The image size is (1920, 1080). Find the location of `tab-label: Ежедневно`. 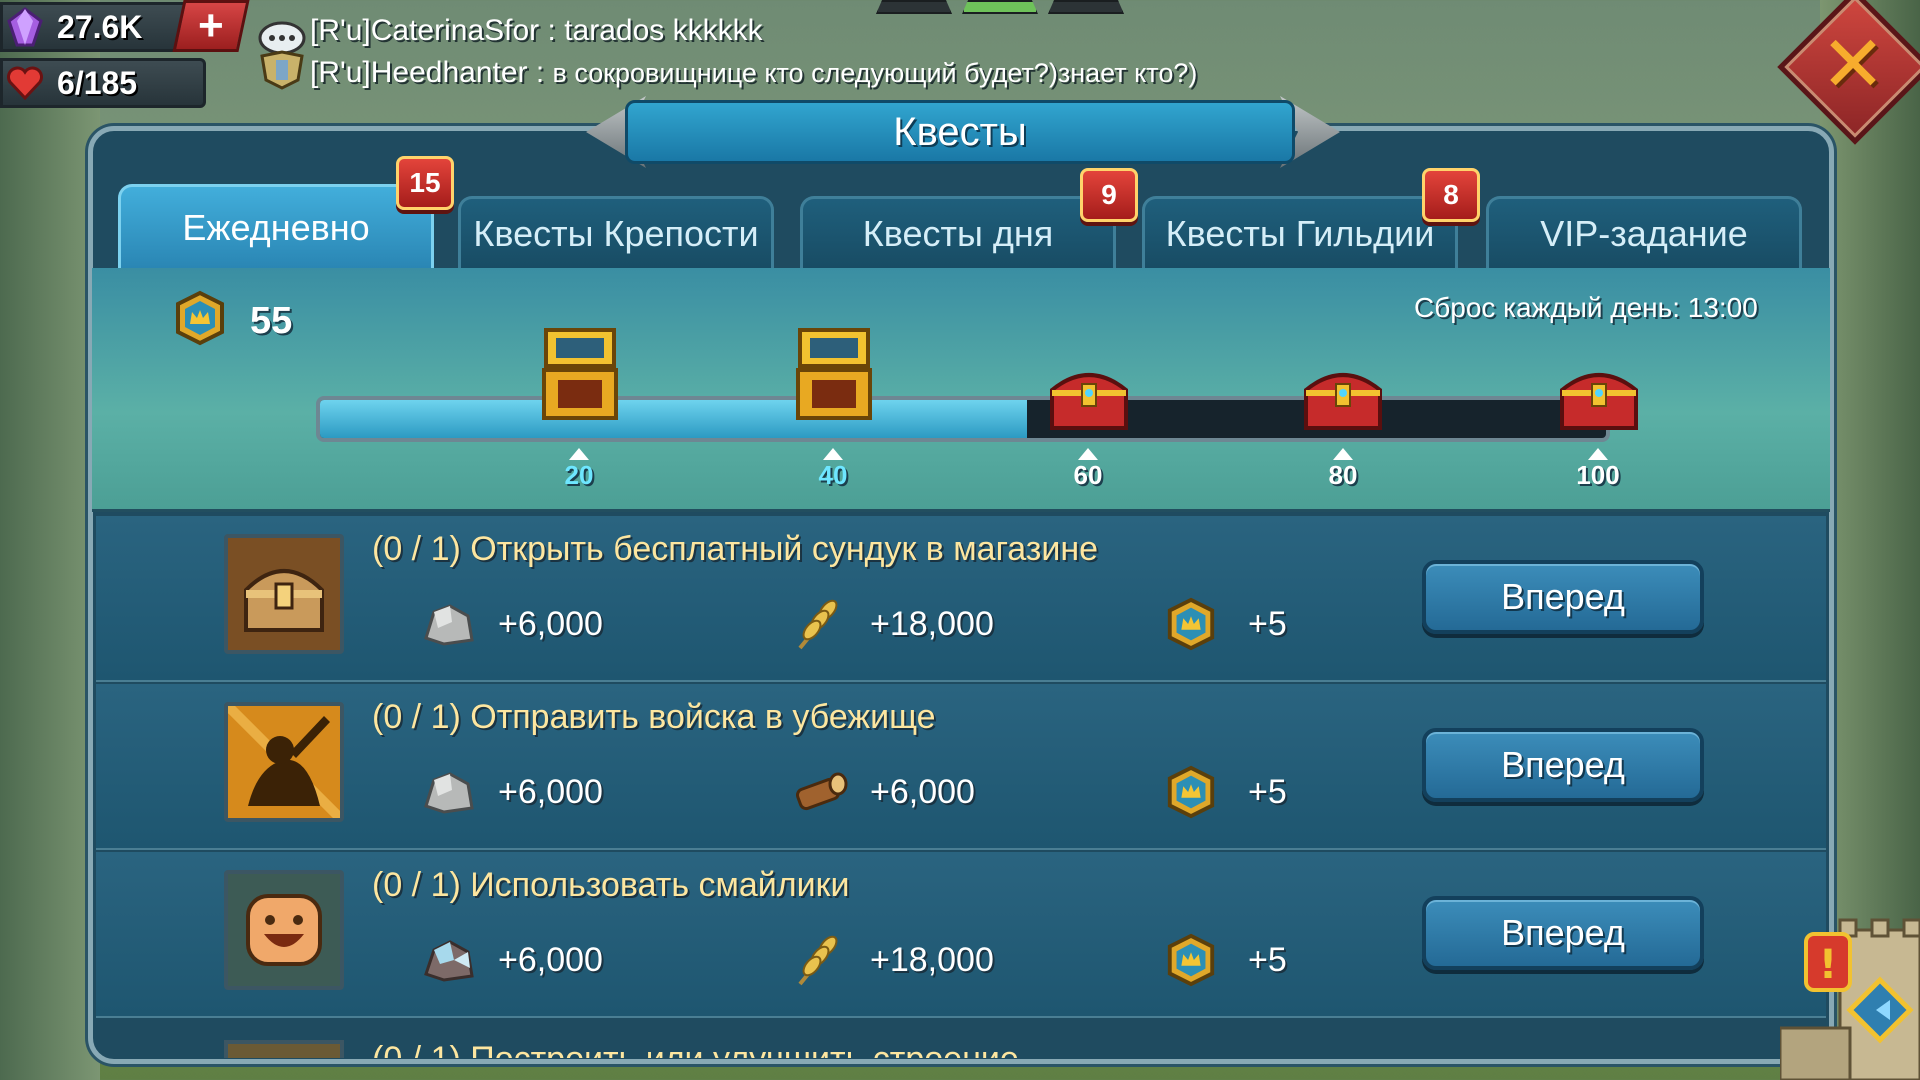

tab-label: Ежедневно is located at coordinates (276, 227).